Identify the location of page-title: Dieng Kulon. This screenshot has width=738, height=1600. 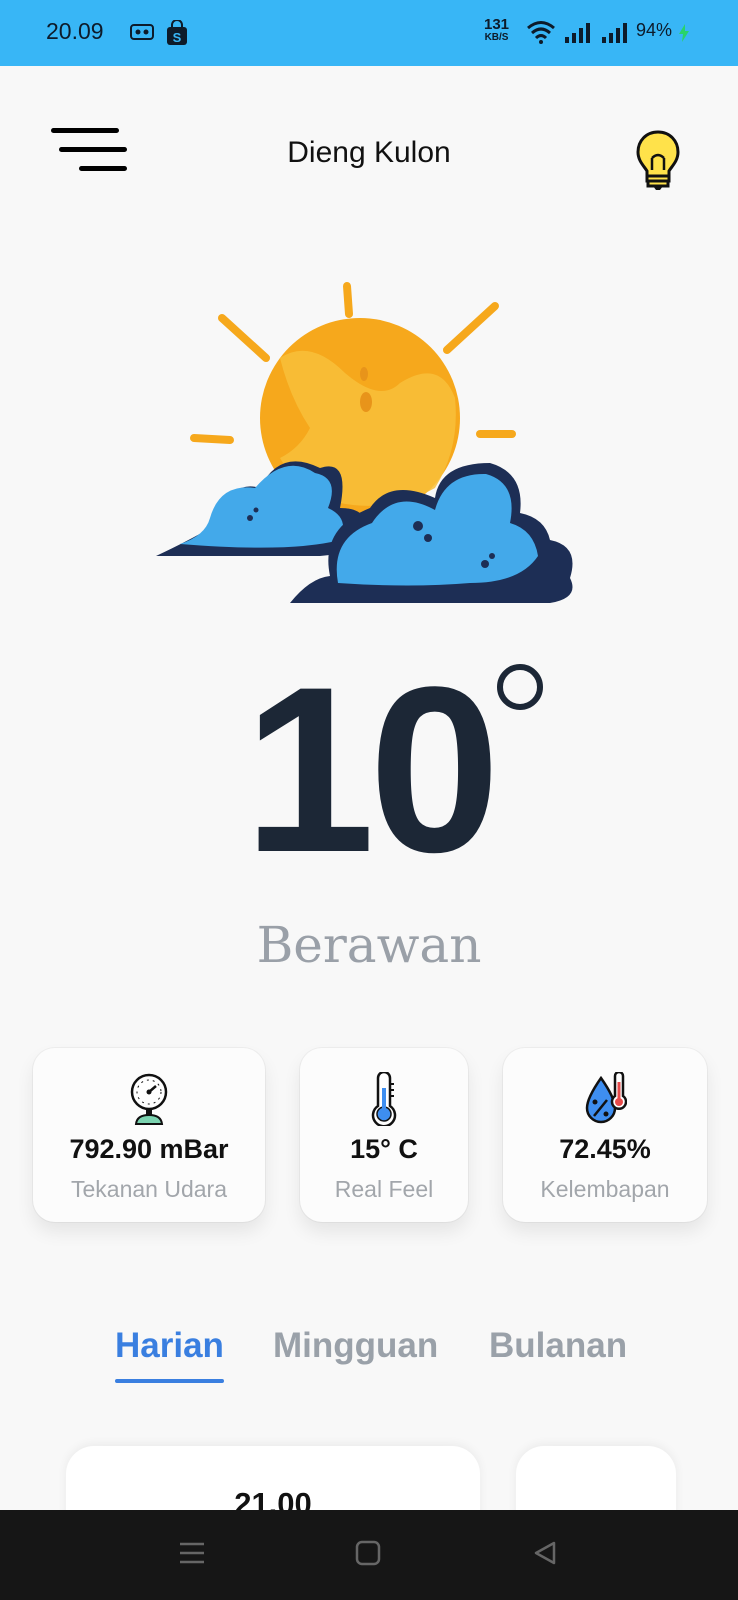
(369, 152).